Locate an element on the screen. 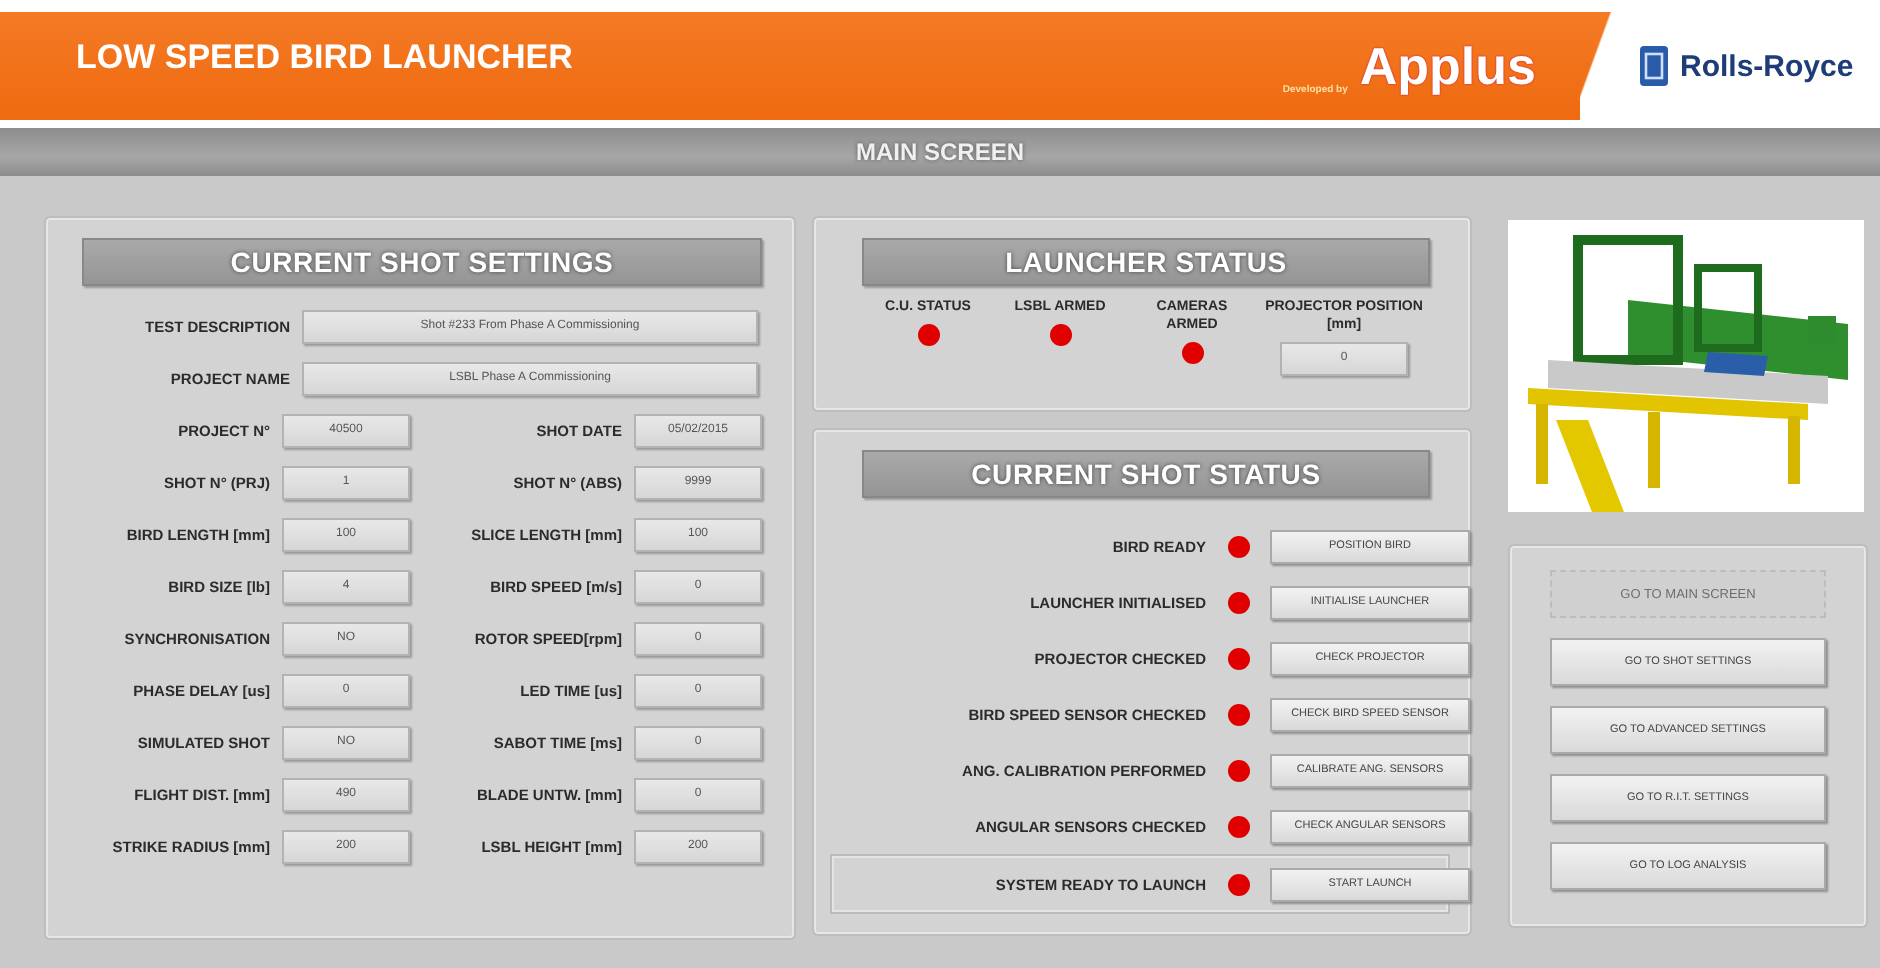 The width and height of the screenshot is (1880, 968). panel-title: CURRENT SHOT STATUS is located at coordinates (1146, 474).